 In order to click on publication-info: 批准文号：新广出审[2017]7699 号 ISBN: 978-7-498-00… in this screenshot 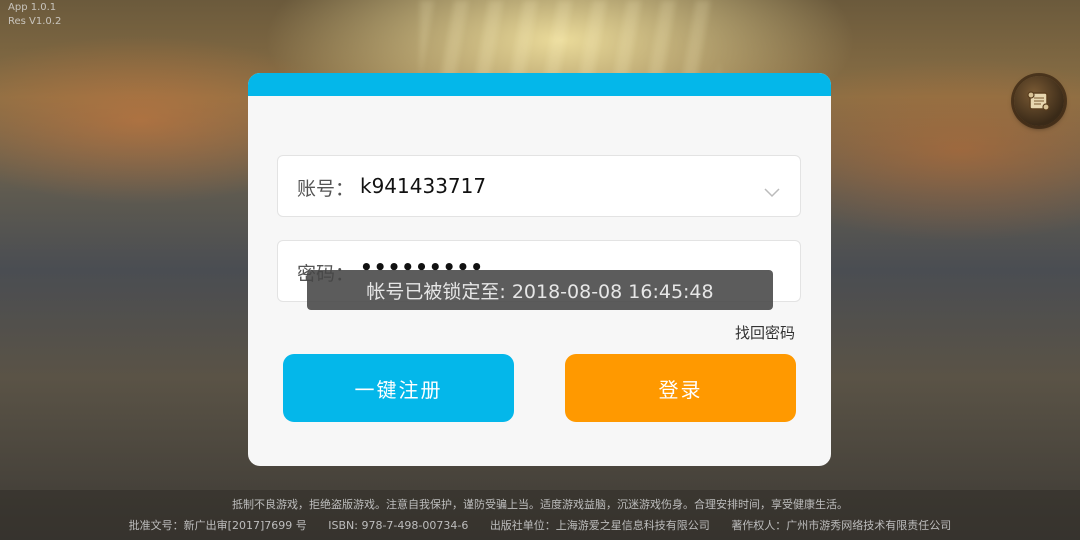, I will do `click(540, 525)`.